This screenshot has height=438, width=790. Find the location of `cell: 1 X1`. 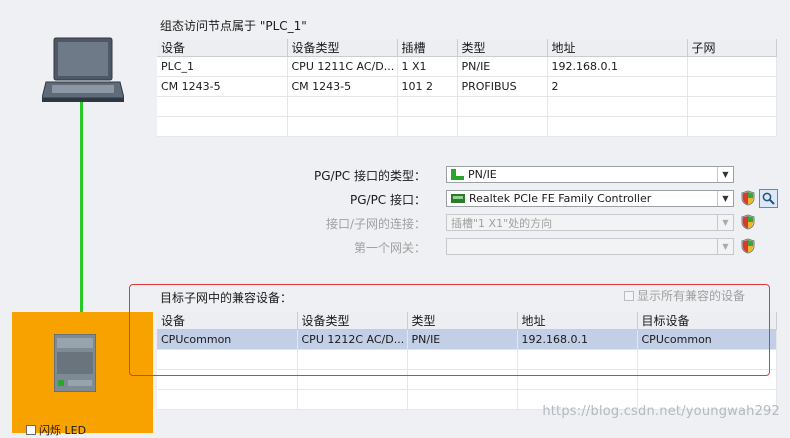

cell: 1 X1 is located at coordinates (427, 66).